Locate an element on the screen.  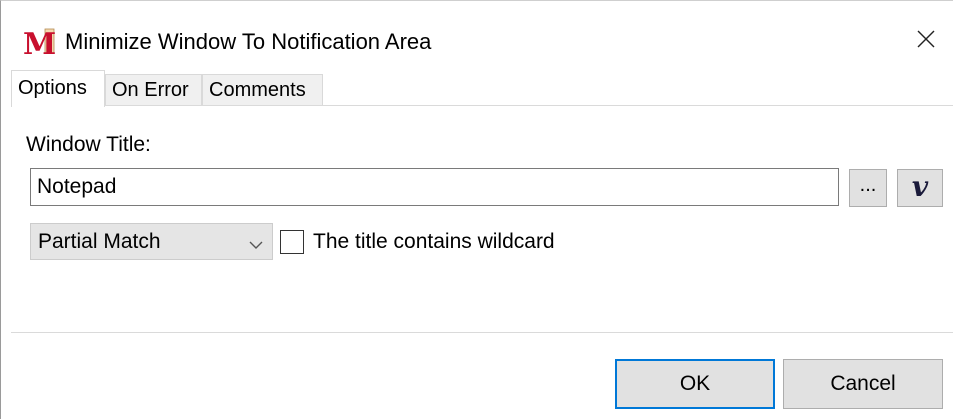
window-title-input is located at coordinates (434, 187).